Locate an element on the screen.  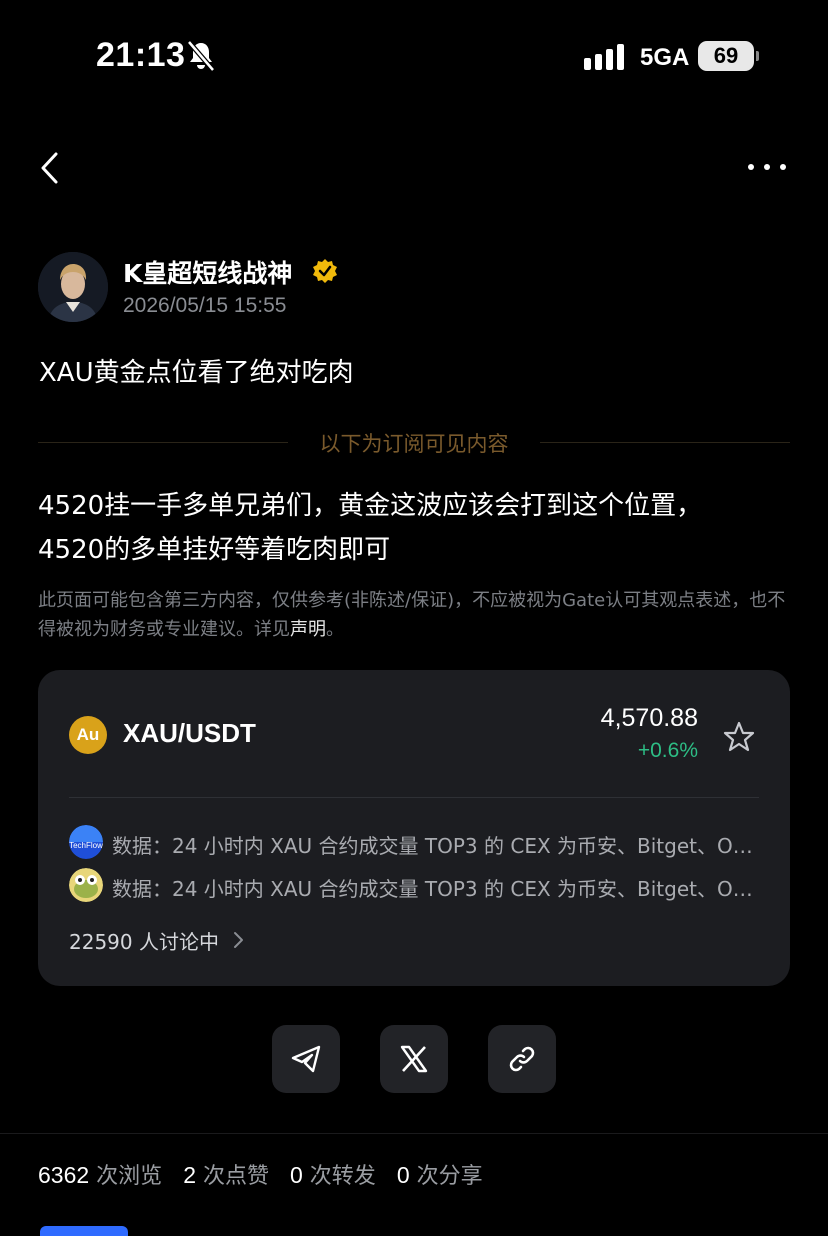
trading-pair: XAU/USDT is located at coordinates (189, 733).